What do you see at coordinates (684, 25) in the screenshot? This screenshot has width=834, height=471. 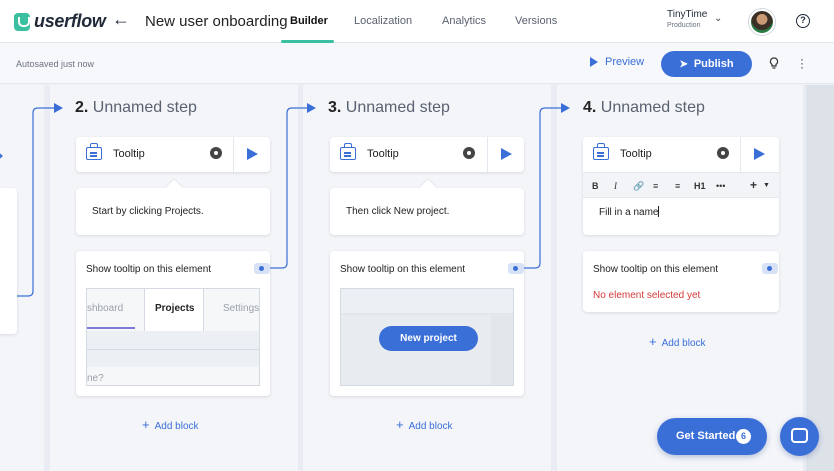 I see `environment-subtitle: Production` at bounding box center [684, 25].